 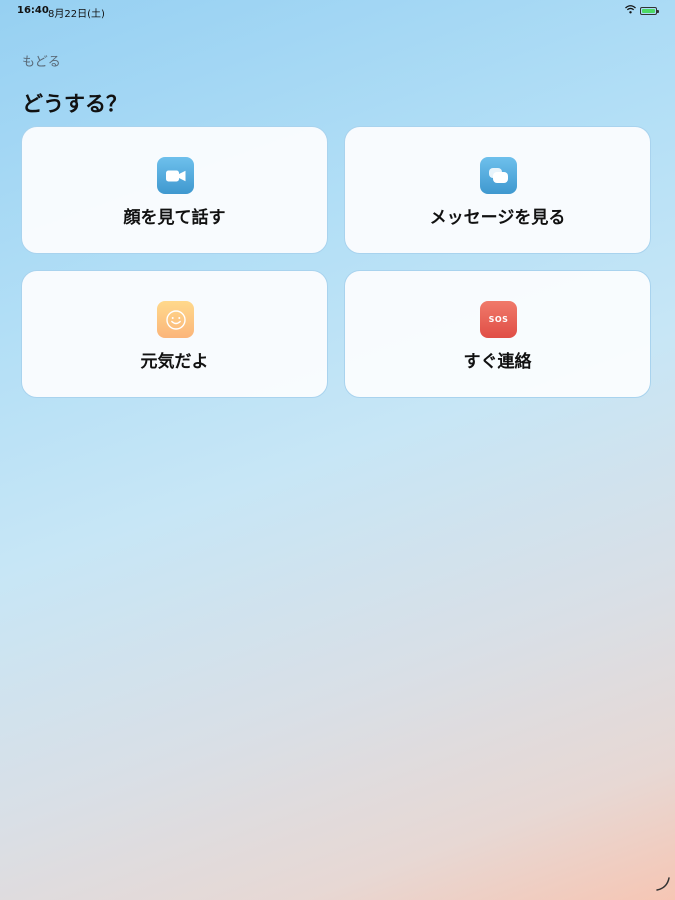 I want to click on sos-icon-text: SOS, so click(x=498, y=319).